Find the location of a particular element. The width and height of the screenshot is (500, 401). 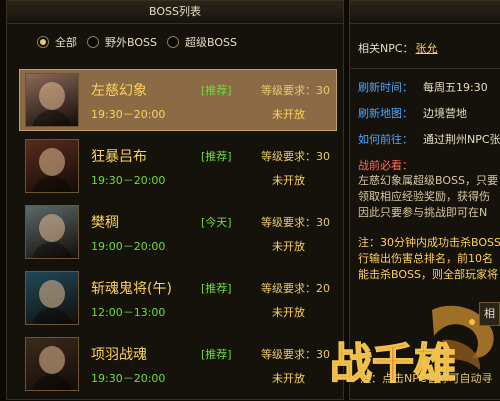

boss-info: 狂暴吕布 [推荐] 等级要求：30 19:30－20:00 未开放 is located at coordinates (213, 166).